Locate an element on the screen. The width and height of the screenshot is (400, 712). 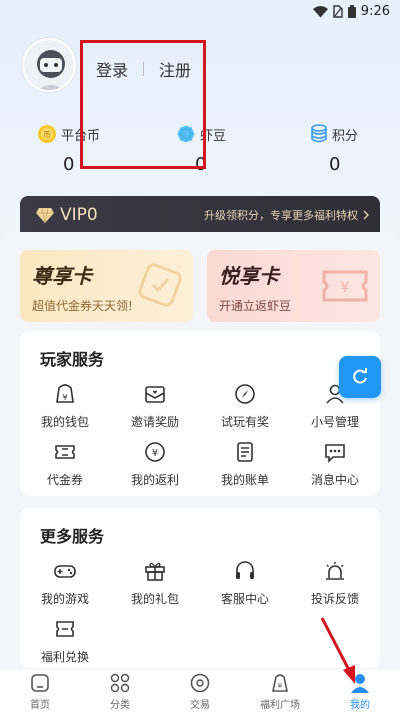
item-label: 投诉反馈 is located at coordinates (334, 599).